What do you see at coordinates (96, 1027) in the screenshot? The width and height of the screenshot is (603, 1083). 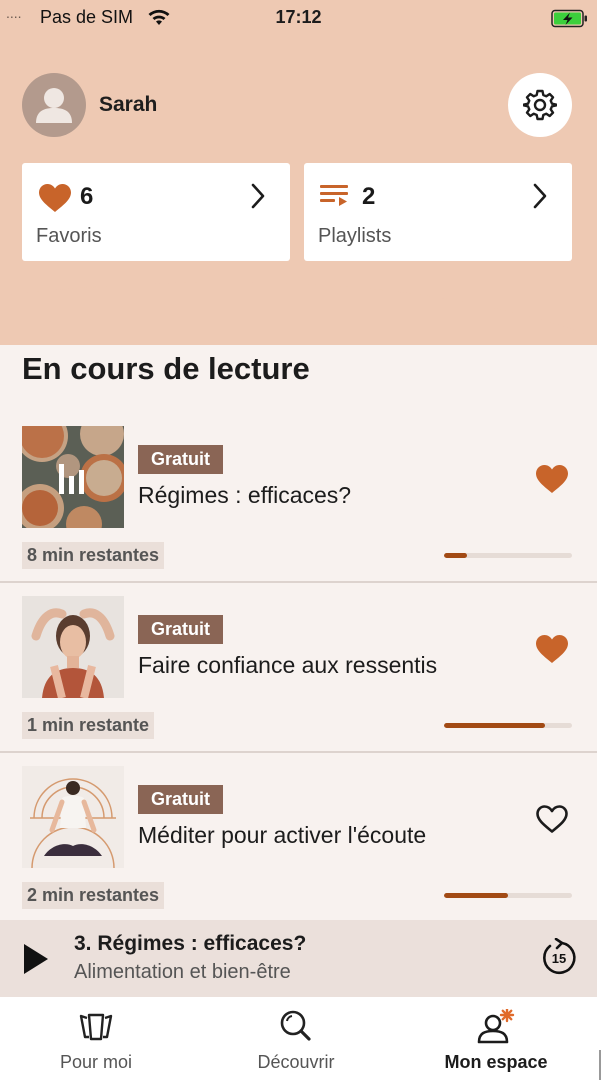 I see `cards-icon` at bounding box center [96, 1027].